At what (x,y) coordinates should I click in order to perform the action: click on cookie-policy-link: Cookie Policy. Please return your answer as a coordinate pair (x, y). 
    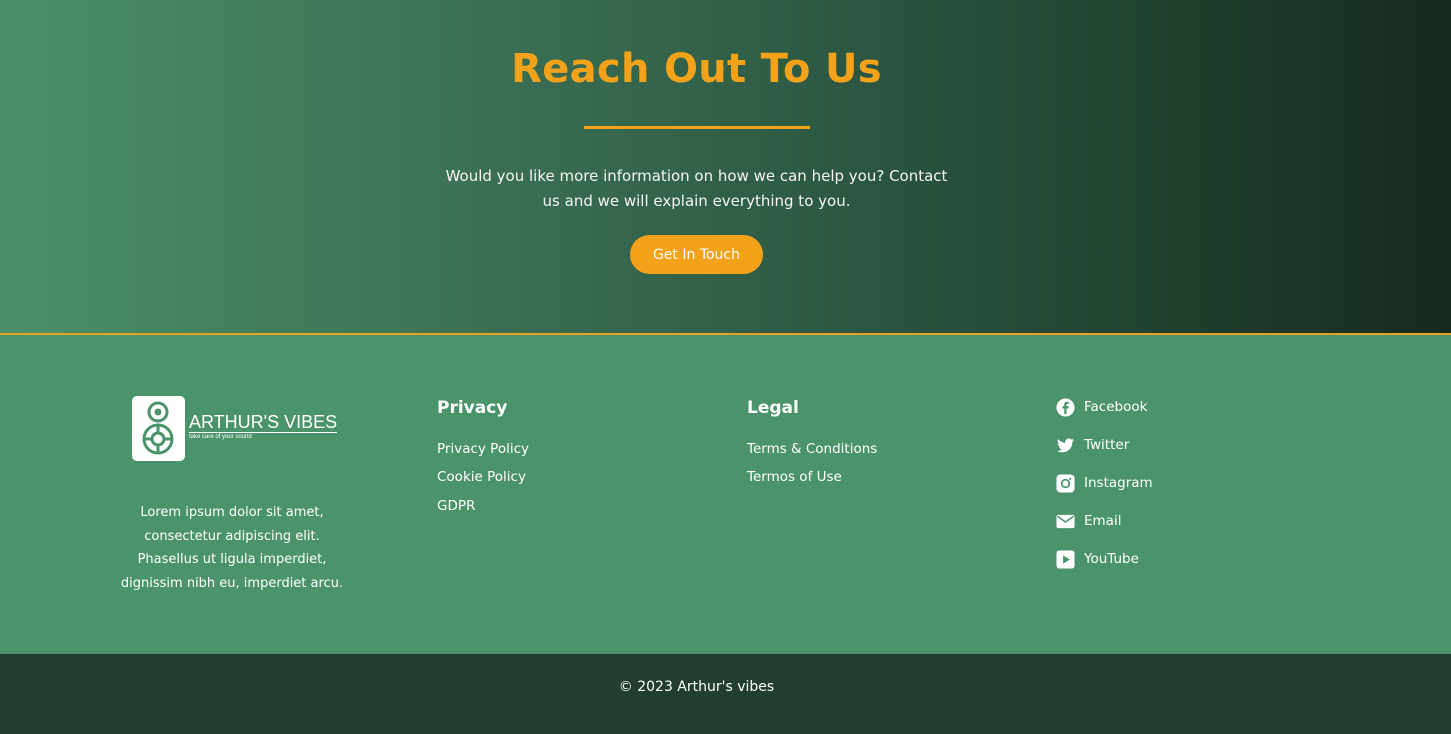
    Looking at the image, I should click on (481, 477).